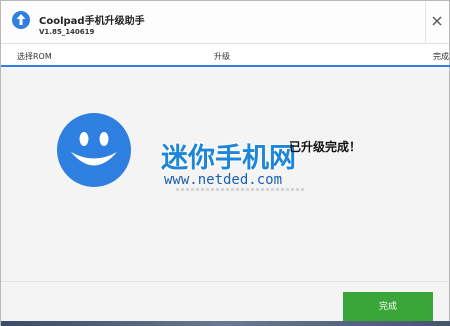  What do you see at coordinates (325, 147) in the screenshot?
I see `status-message: 已升级完成！` at bounding box center [325, 147].